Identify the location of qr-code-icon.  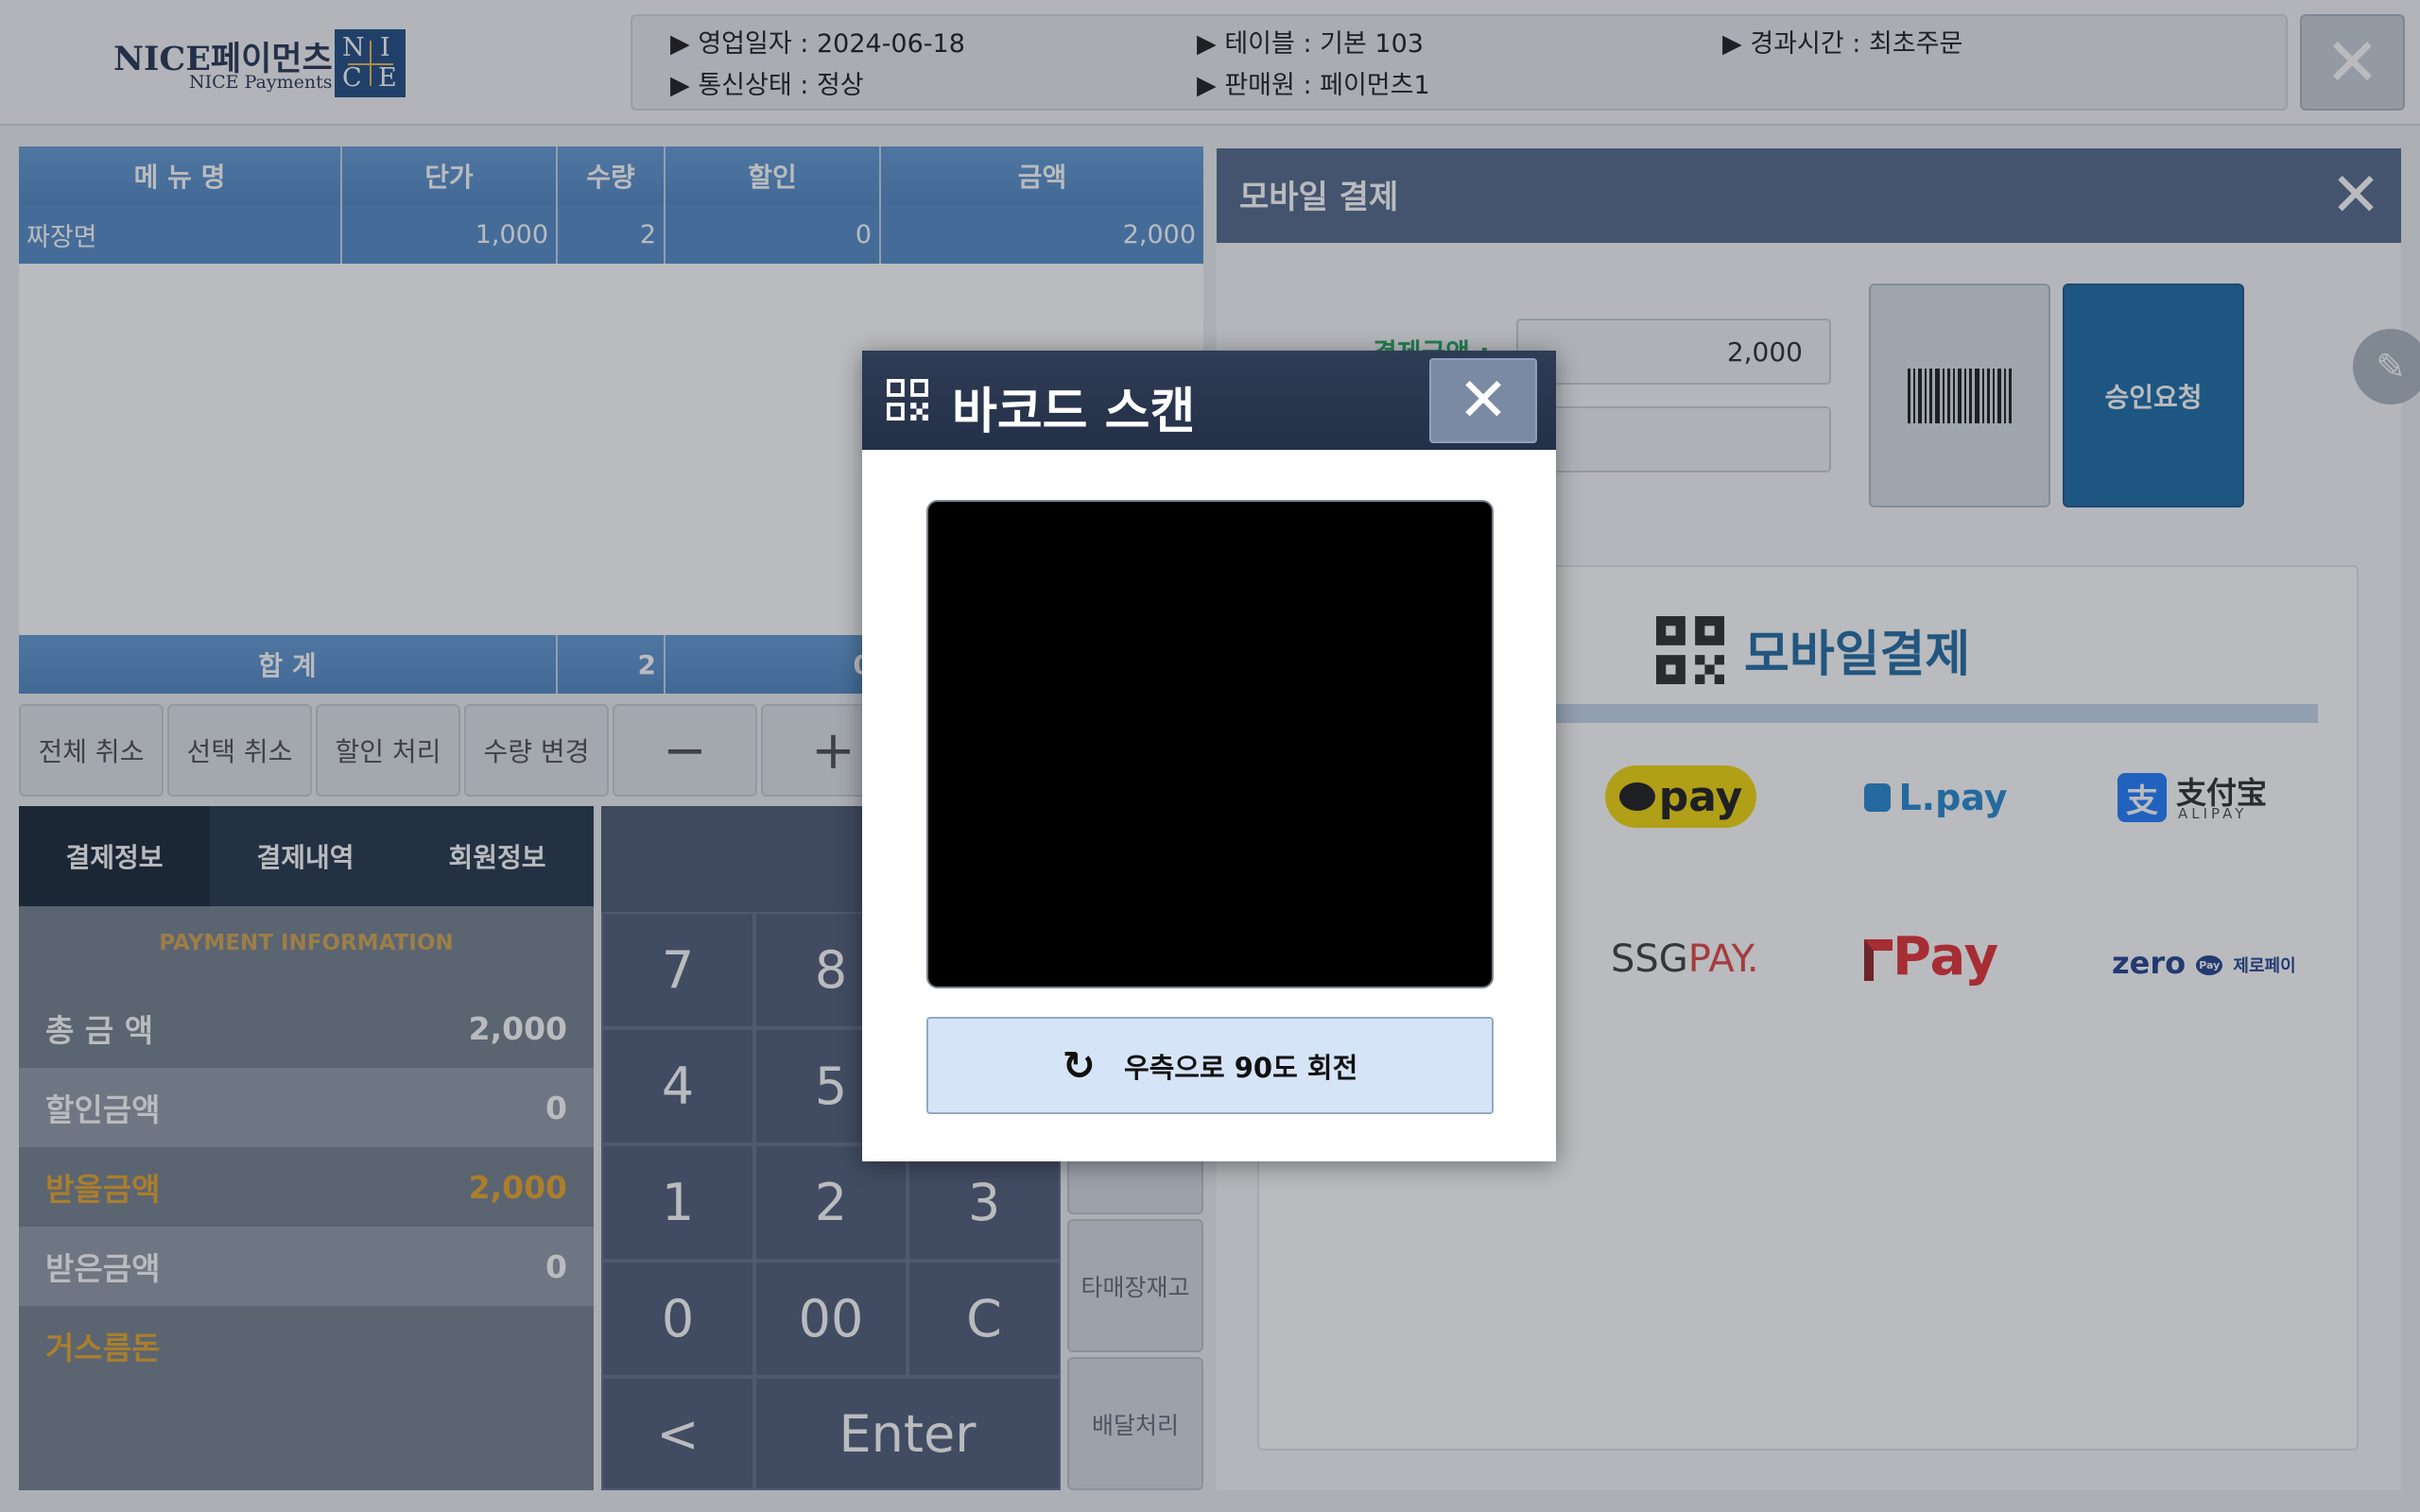
(907, 400).